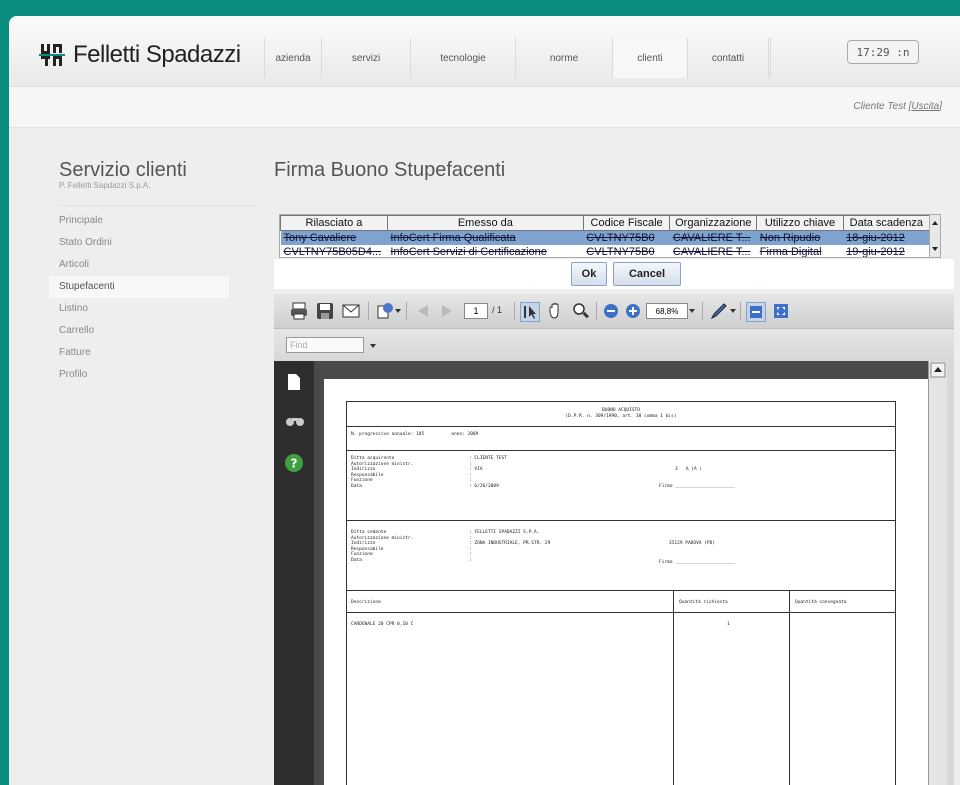 This screenshot has width=960, height=785. I want to click on viewer-toolbar: 1 / 1 68,8%, so click(614, 311).